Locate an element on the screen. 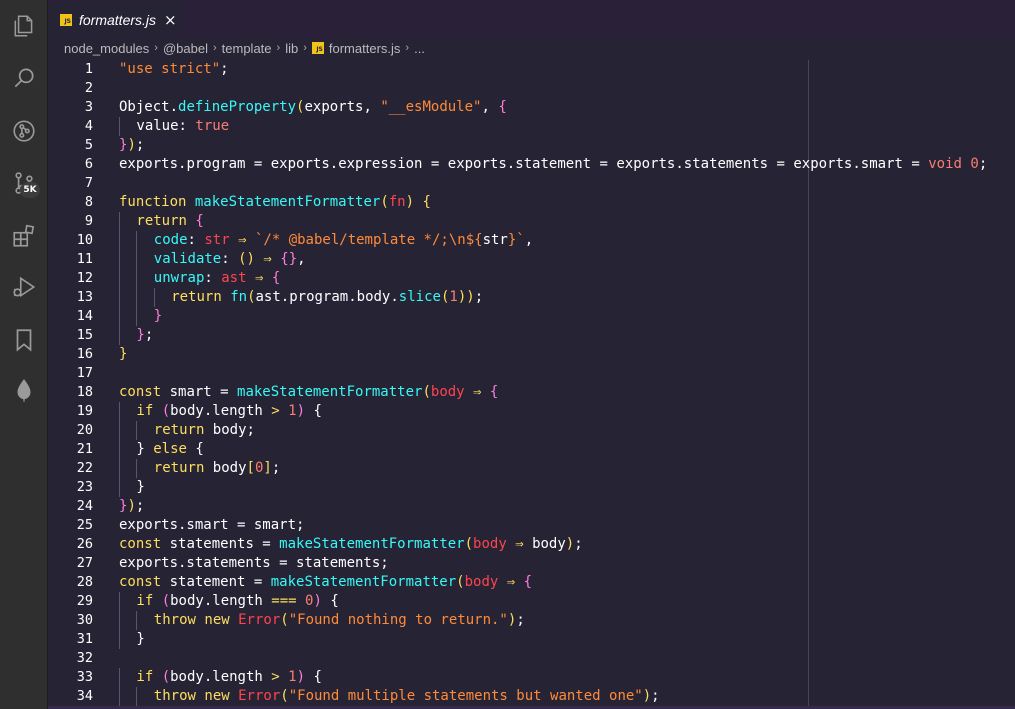 The image size is (1015, 709). run-debug-icon is located at coordinates (24, 287).